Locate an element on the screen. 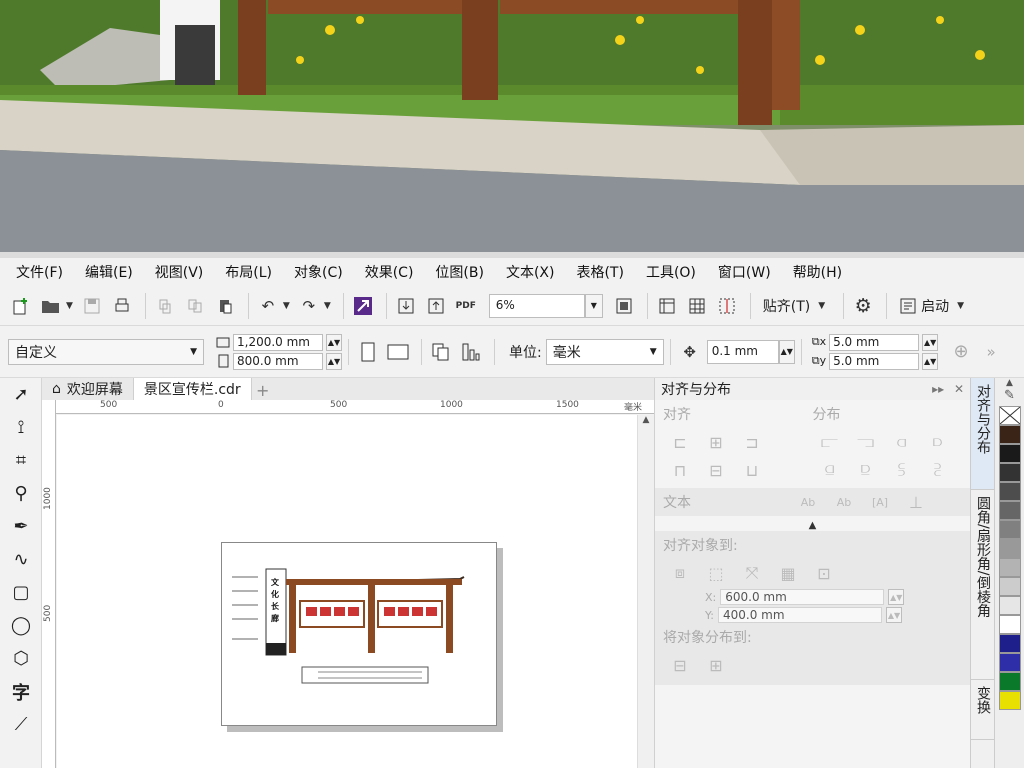 The image size is (1024, 768). more-options-icon: » is located at coordinates (991, 352).